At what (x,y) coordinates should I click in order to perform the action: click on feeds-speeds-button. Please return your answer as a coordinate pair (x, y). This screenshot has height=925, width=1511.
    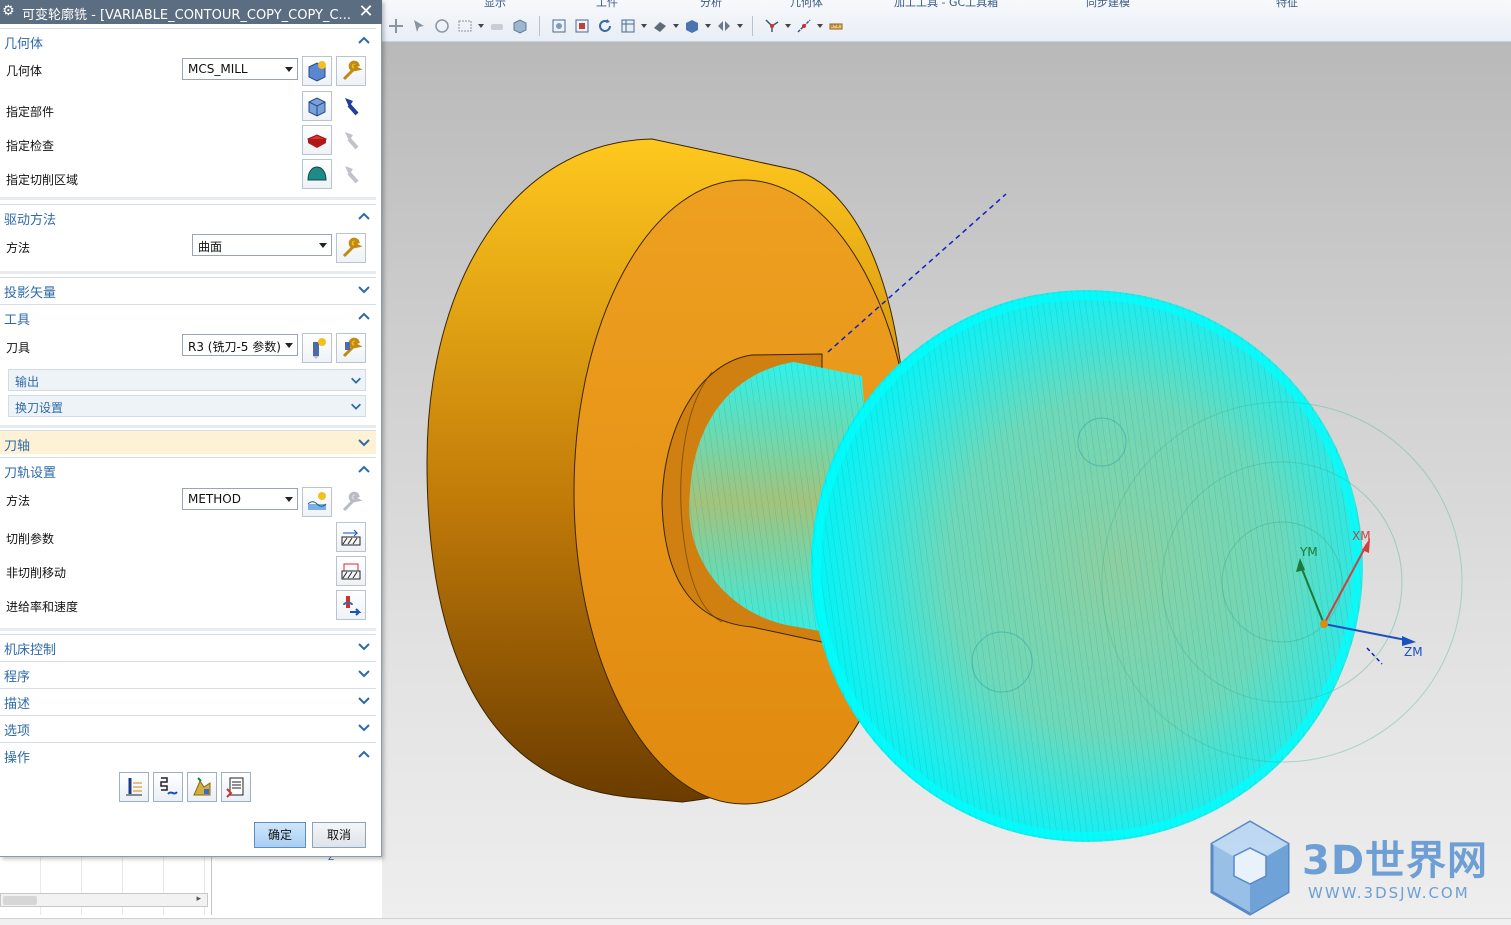
    Looking at the image, I should click on (351, 605).